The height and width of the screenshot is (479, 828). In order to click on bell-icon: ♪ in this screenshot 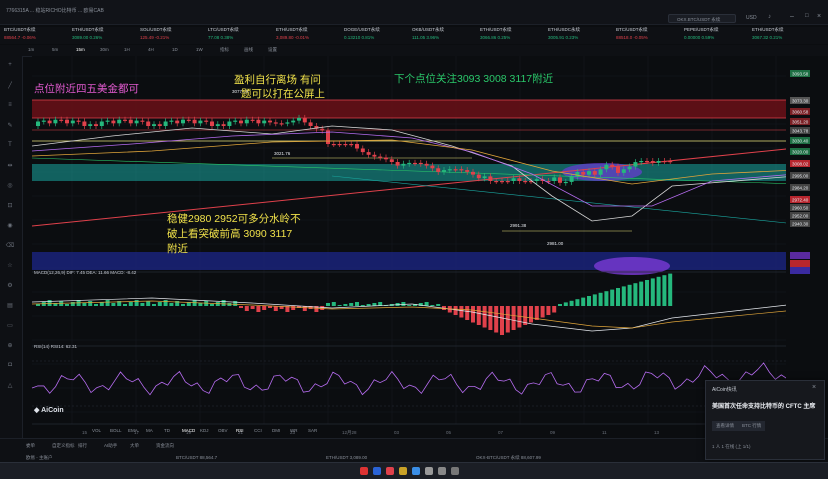, I will do `click(769, 17)`.